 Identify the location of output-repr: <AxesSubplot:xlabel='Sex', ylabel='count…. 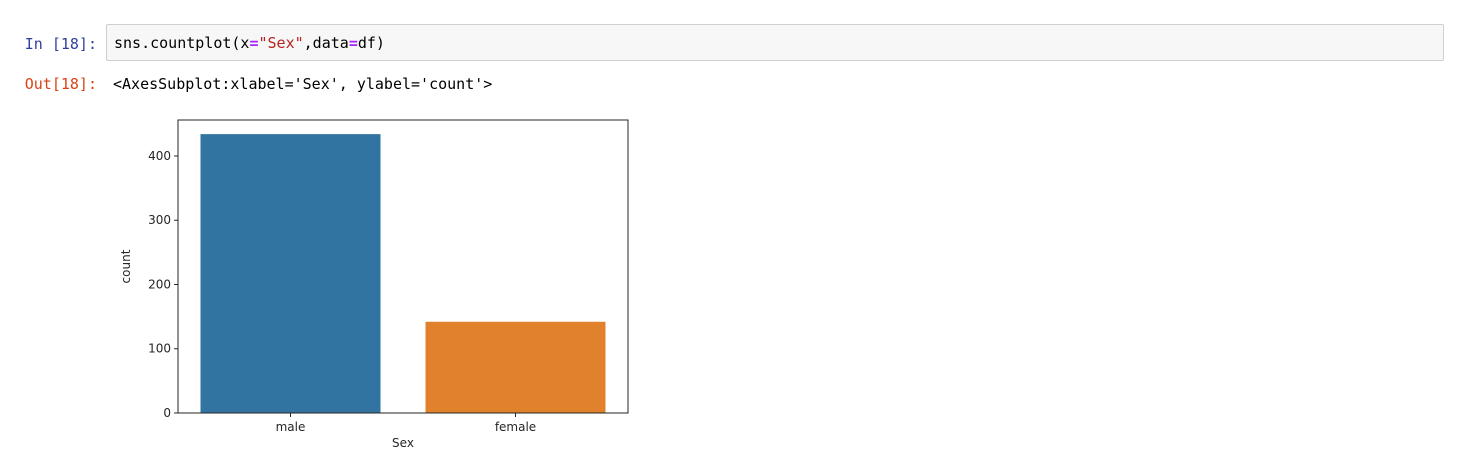
(303, 84).